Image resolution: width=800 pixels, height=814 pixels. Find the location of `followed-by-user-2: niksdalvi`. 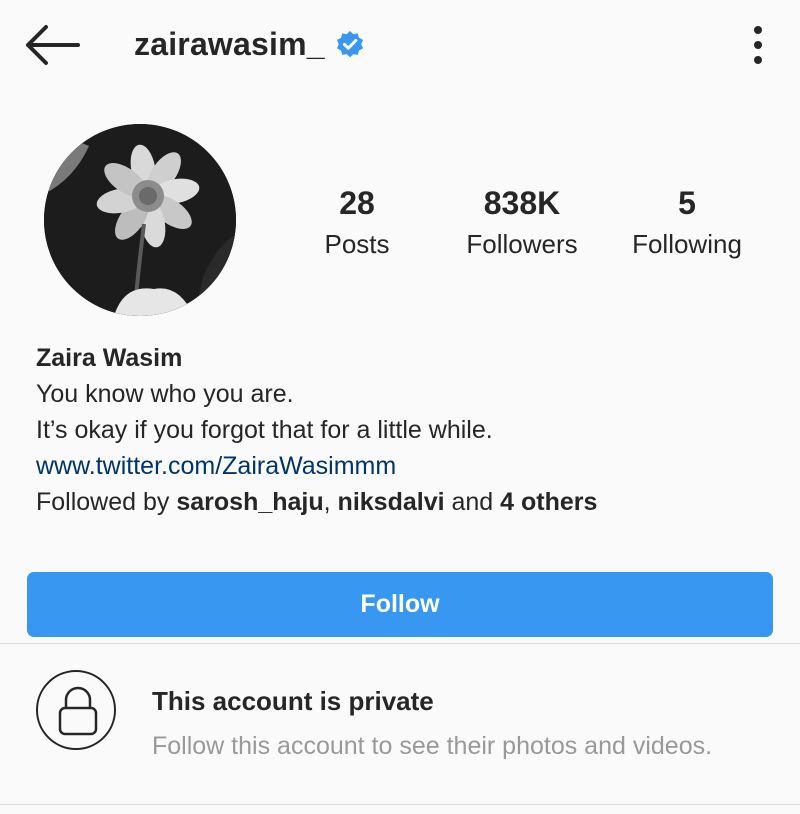

followed-by-user-2: niksdalvi is located at coordinates (391, 502).